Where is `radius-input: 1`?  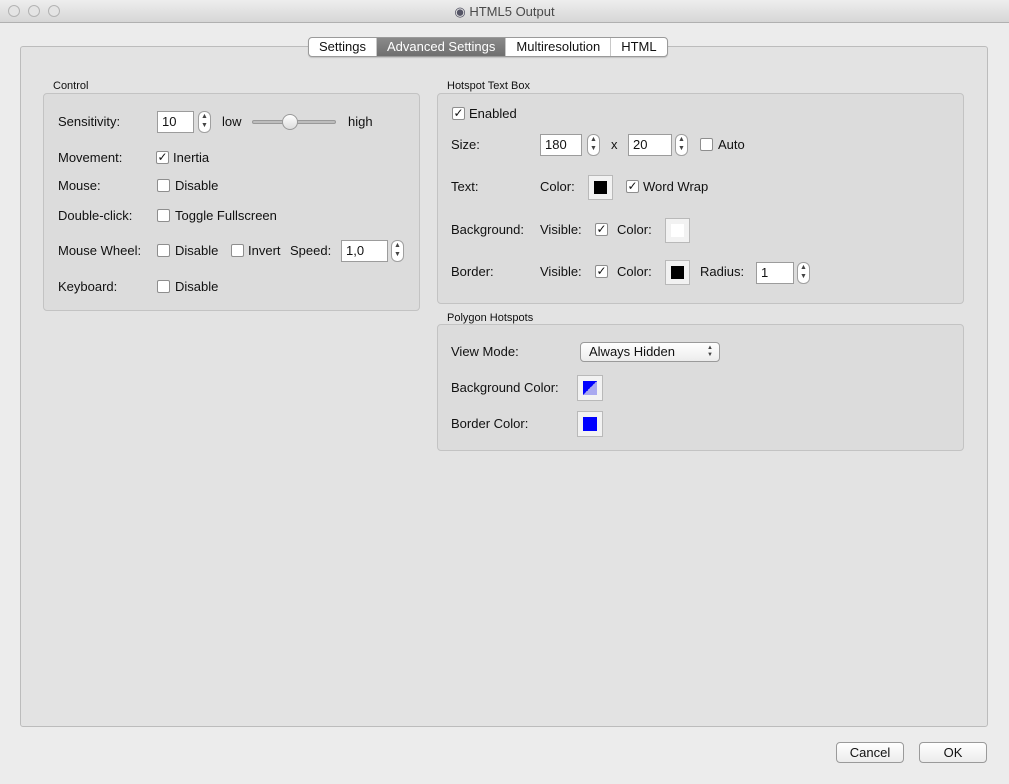
radius-input: 1 is located at coordinates (775, 273).